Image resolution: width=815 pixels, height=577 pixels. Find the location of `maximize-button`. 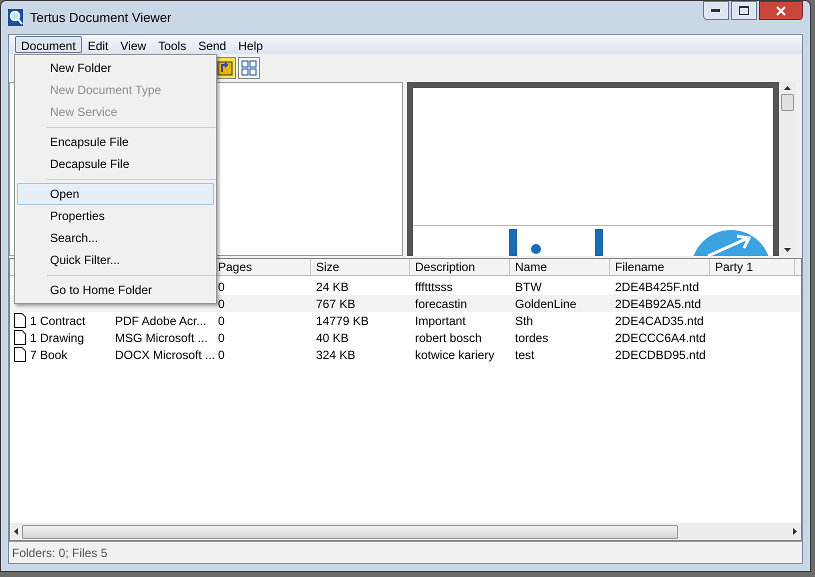

maximize-button is located at coordinates (744, 10).